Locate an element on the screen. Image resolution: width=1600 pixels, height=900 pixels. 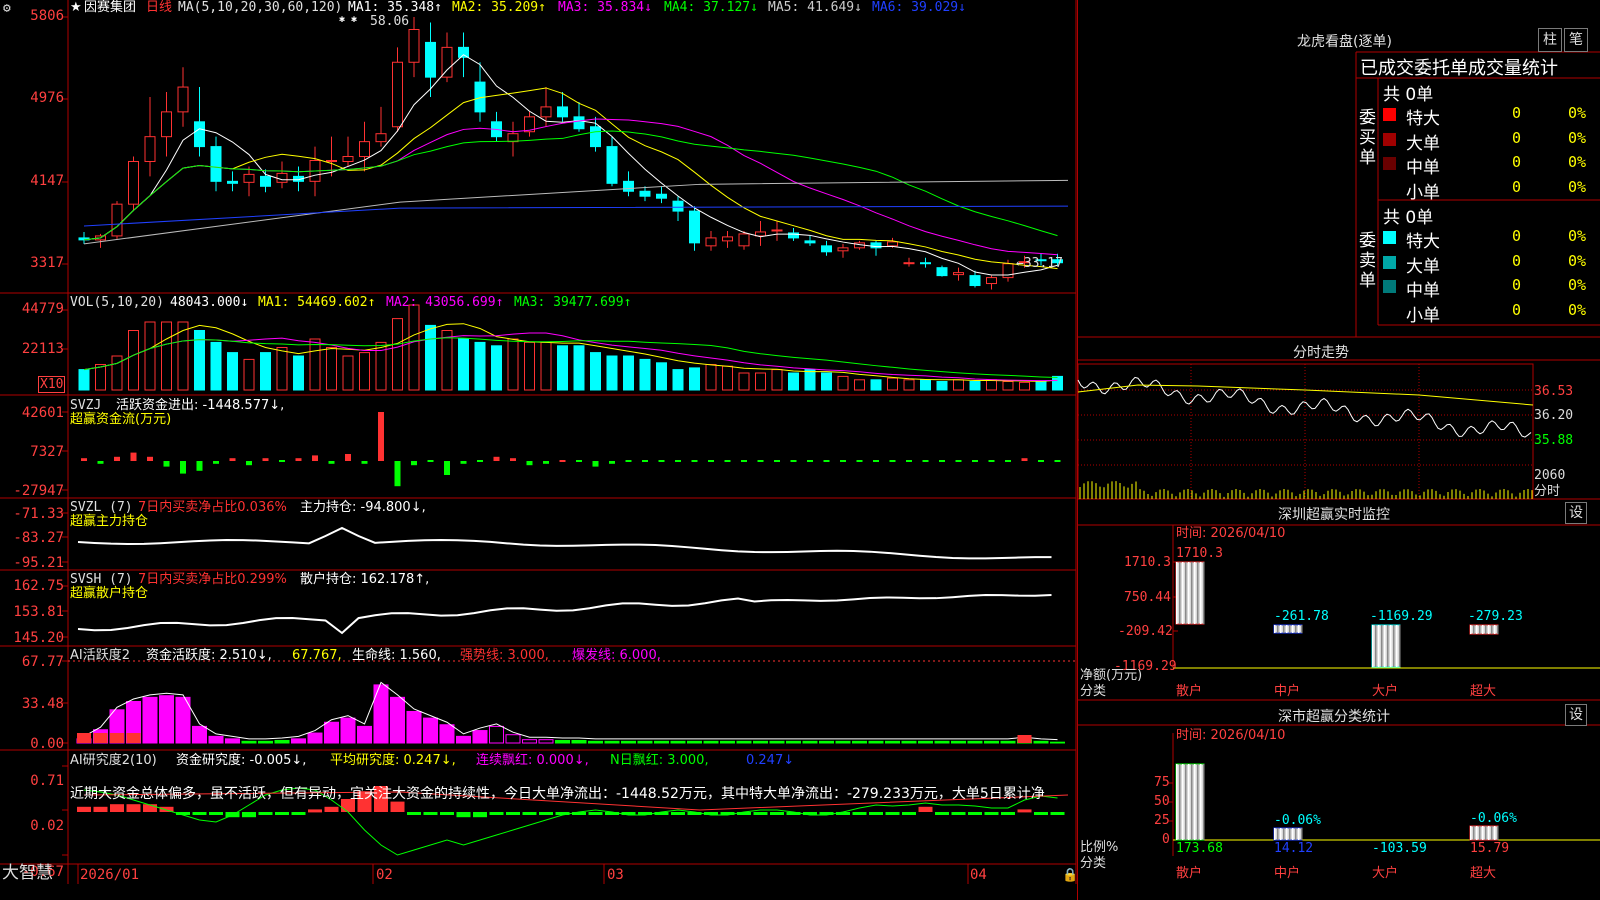
sz-cat-2: 大户 is located at coordinates (1385, 691).